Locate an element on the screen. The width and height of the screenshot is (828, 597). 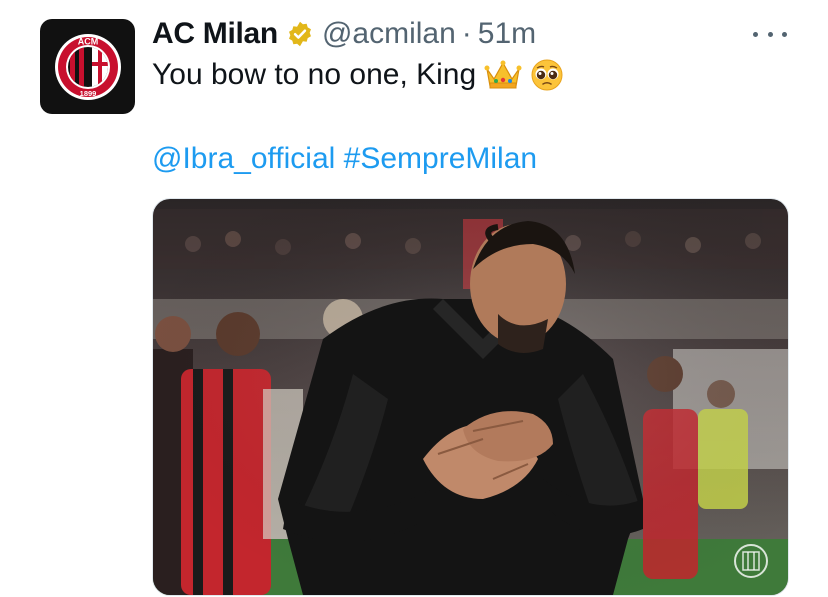
tweet-header: AC Milan @acmilan · 51m is located at coordinates (344, 34).